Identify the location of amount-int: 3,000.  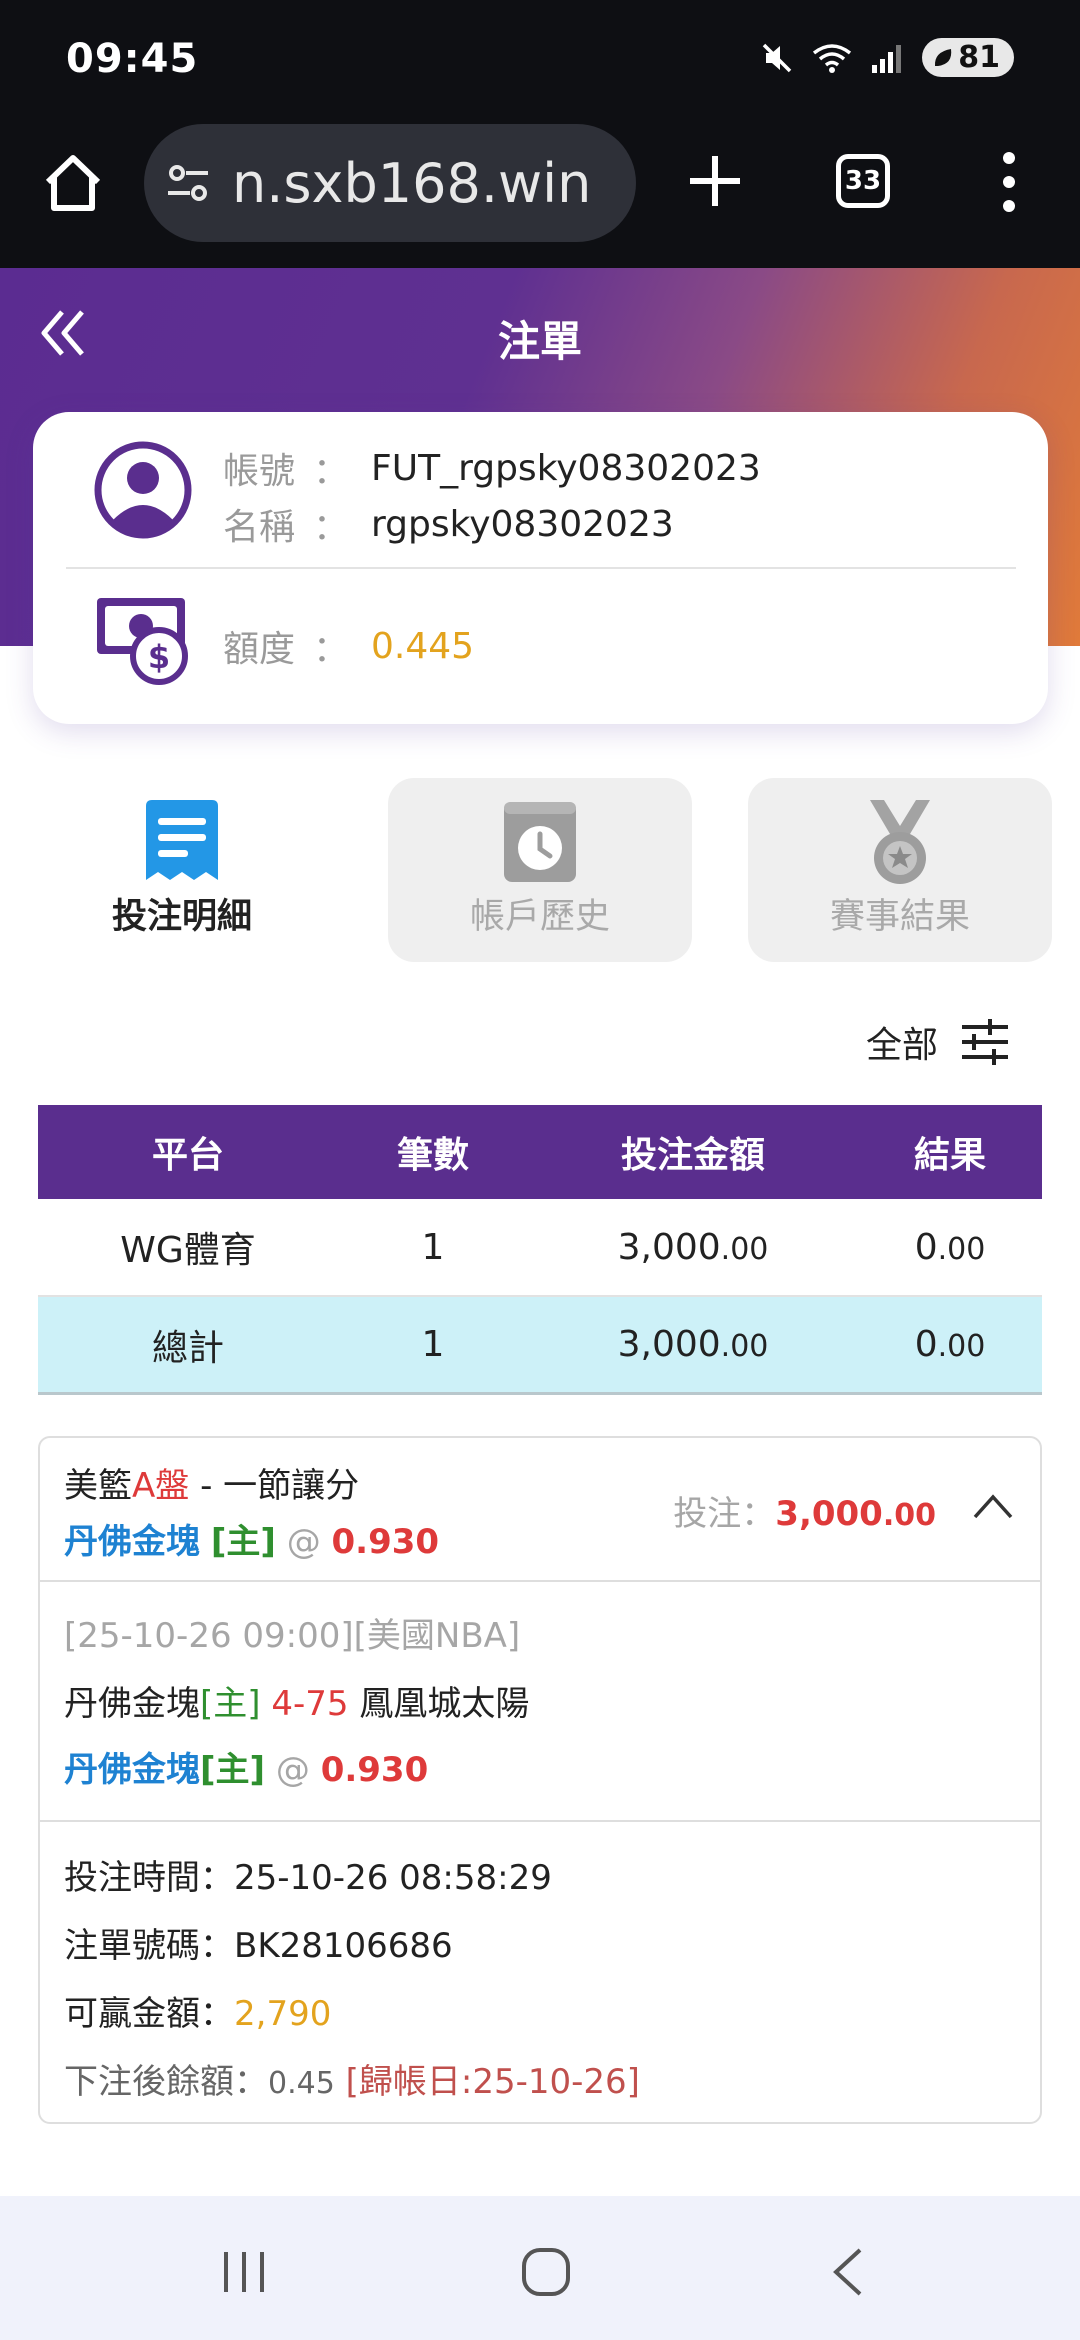
(669, 1247).